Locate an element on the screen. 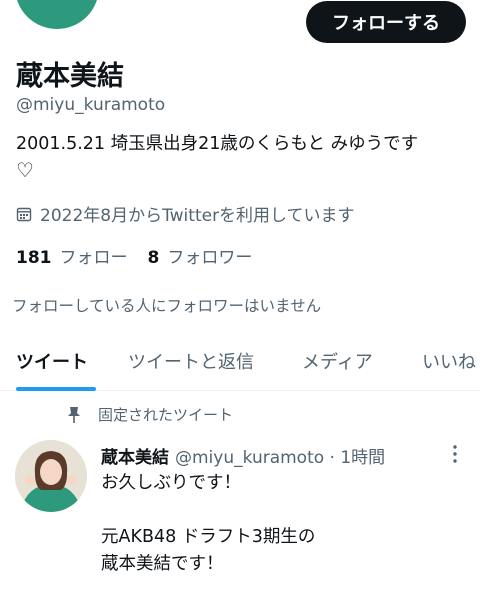 This screenshot has width=480, height=600. joined-date: 2022年8月からTwitterを利用しています is located at coordinates (185, 213).